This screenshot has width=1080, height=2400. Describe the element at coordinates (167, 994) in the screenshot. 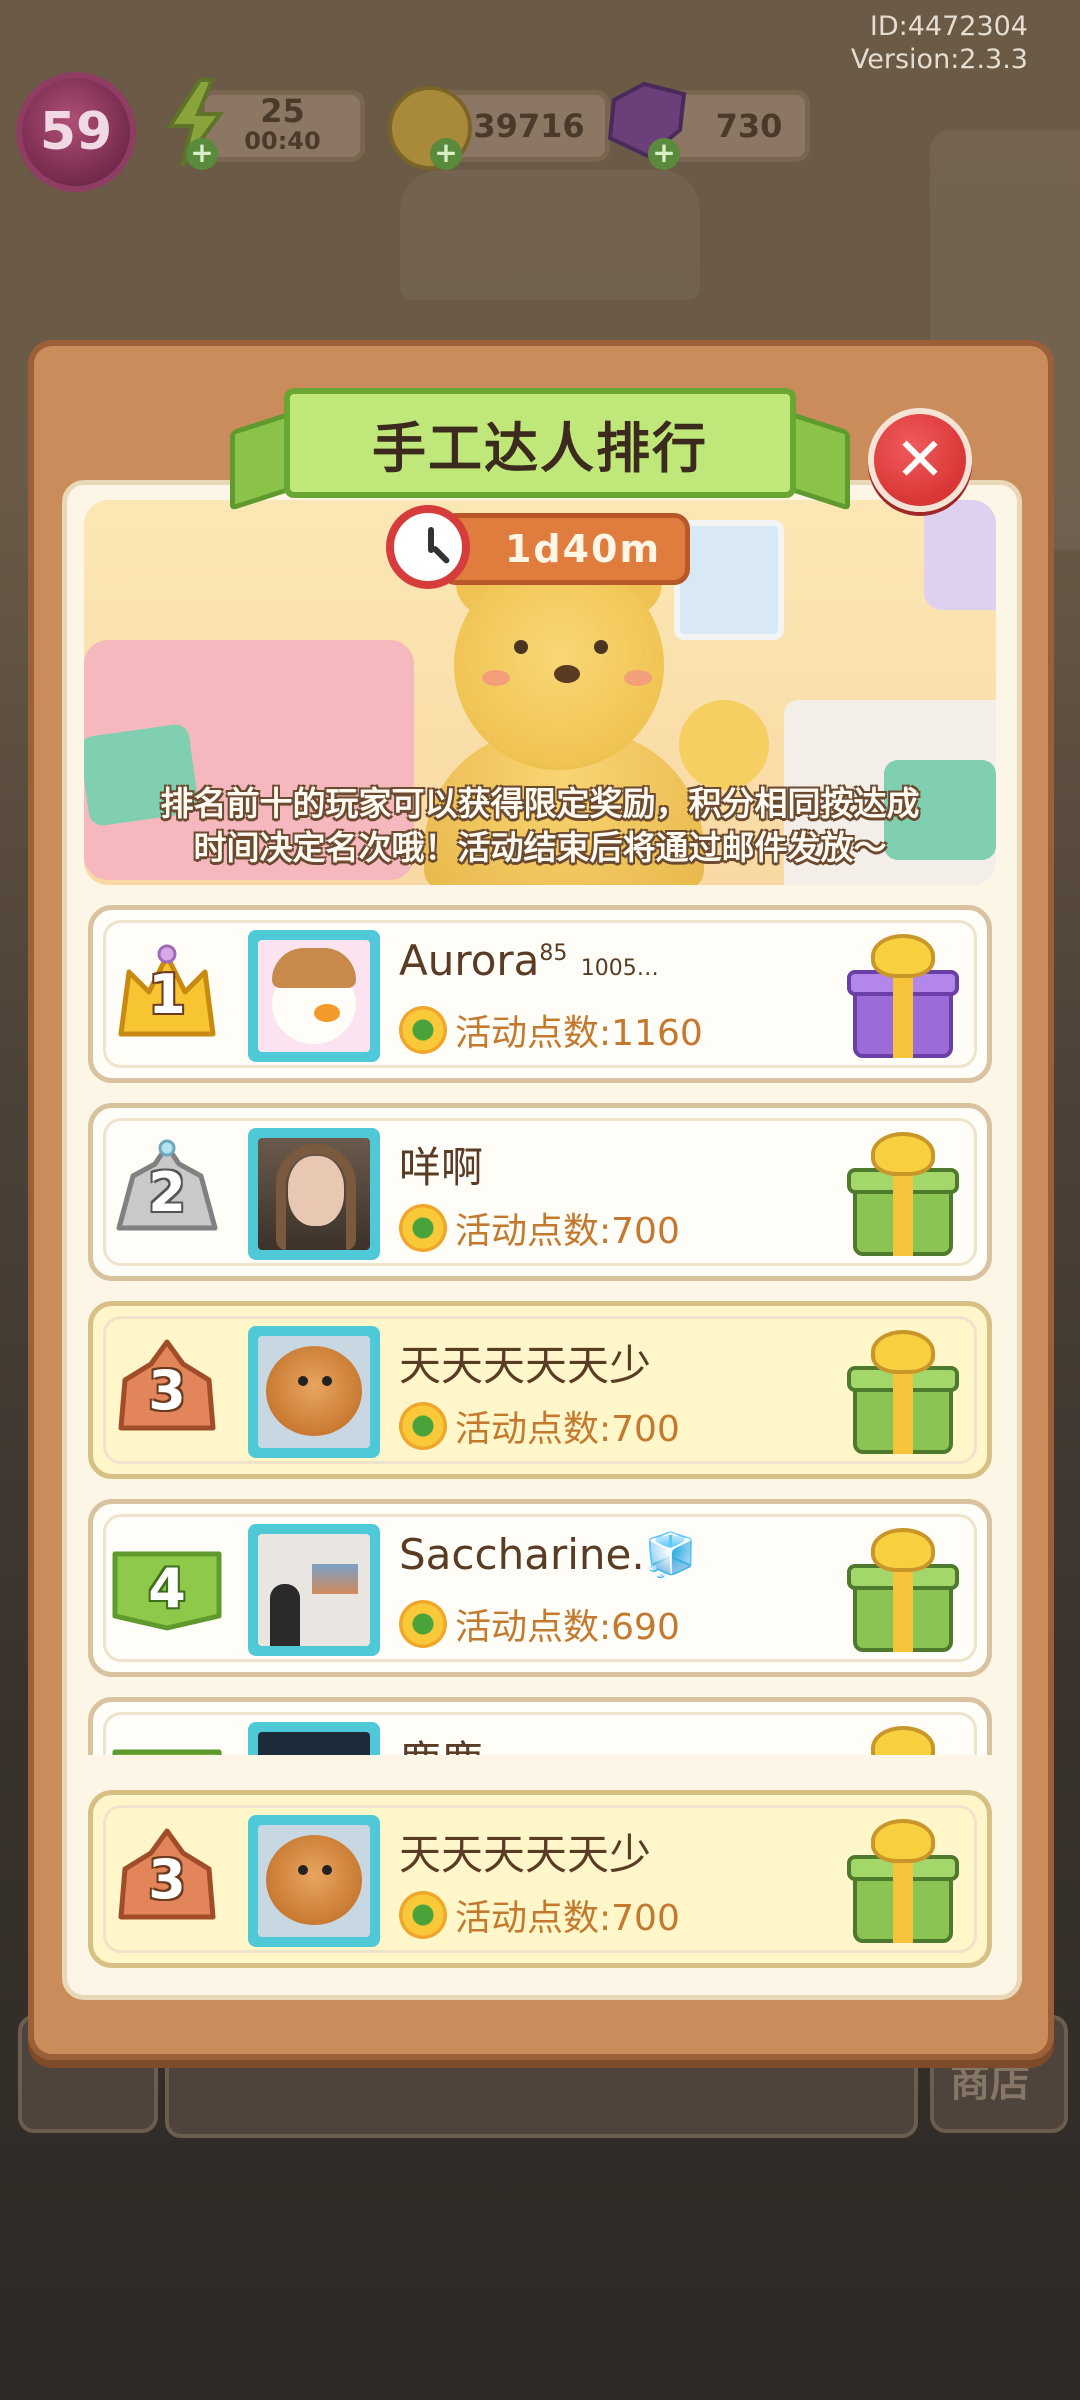

I see `rank-1-crown-badge: 1` at that location.